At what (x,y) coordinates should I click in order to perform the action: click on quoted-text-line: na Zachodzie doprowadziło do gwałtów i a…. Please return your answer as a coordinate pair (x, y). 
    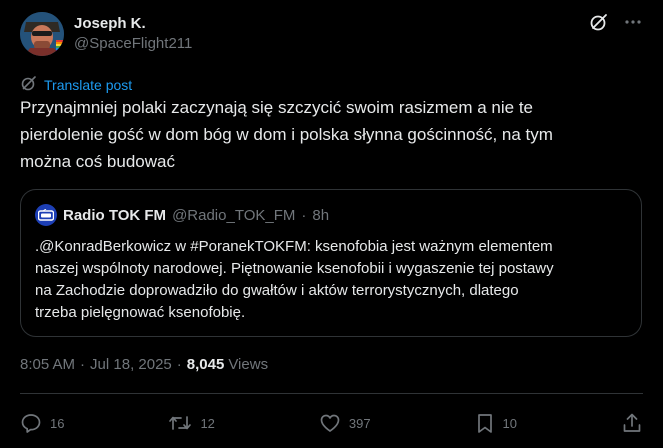
    Looking at the image, I should click on (277, 290).